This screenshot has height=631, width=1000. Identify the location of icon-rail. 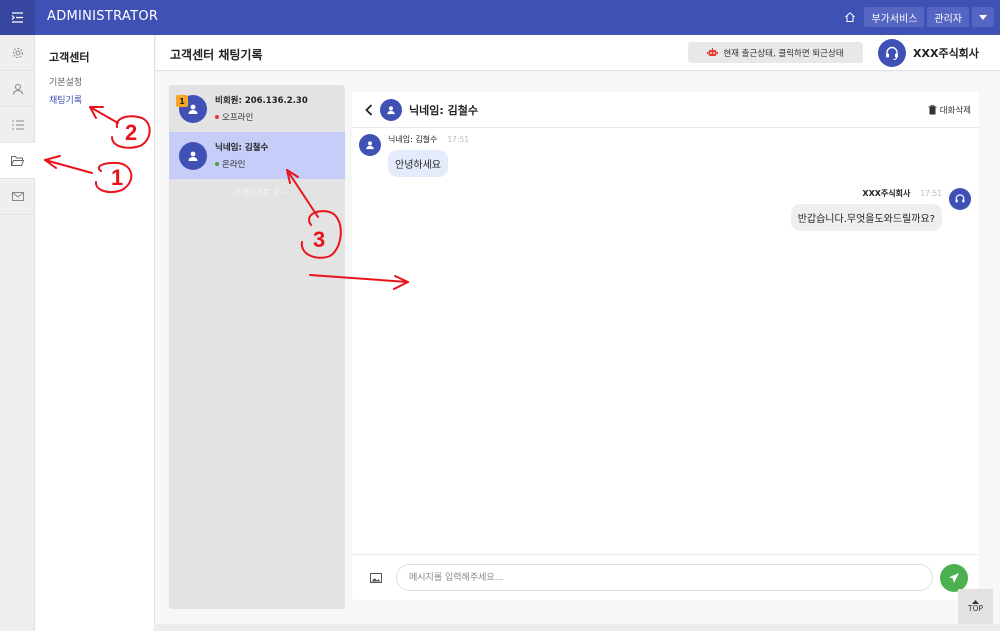
(17, 333).